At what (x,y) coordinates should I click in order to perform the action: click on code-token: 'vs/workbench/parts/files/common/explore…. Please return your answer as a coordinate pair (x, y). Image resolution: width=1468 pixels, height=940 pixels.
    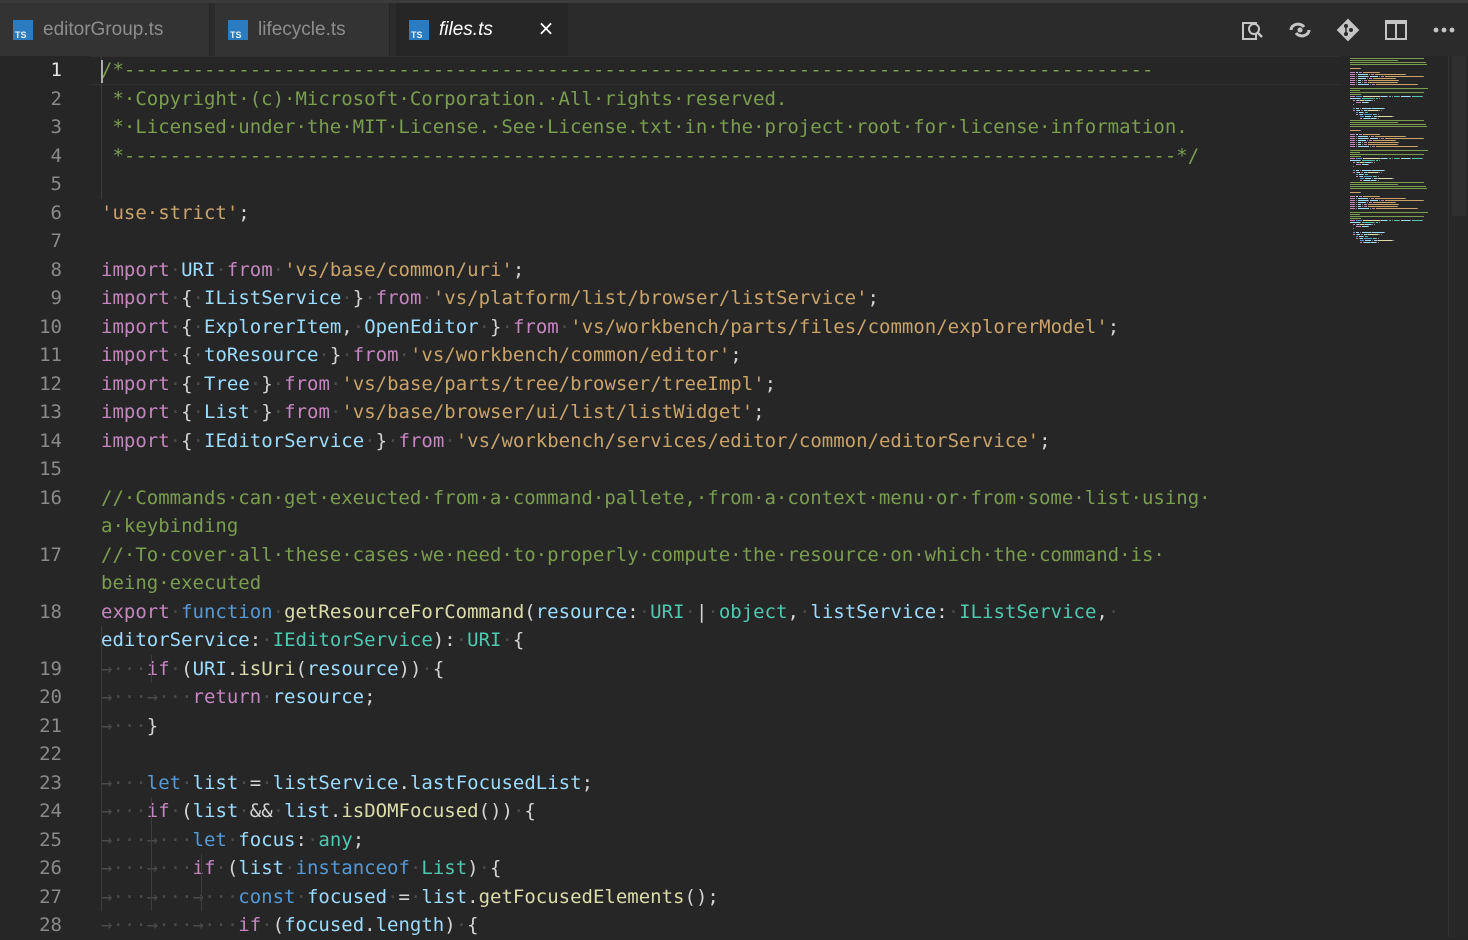
    Looking at the image, I should click on (839, 326).